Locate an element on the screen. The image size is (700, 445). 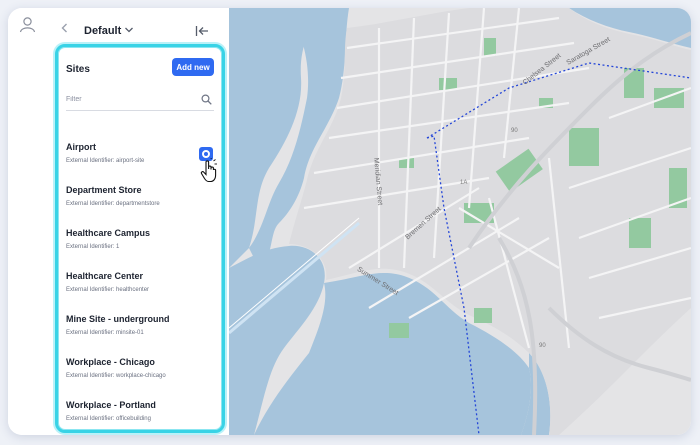
sites-heading: Sites is located at coordinates (78, 69).